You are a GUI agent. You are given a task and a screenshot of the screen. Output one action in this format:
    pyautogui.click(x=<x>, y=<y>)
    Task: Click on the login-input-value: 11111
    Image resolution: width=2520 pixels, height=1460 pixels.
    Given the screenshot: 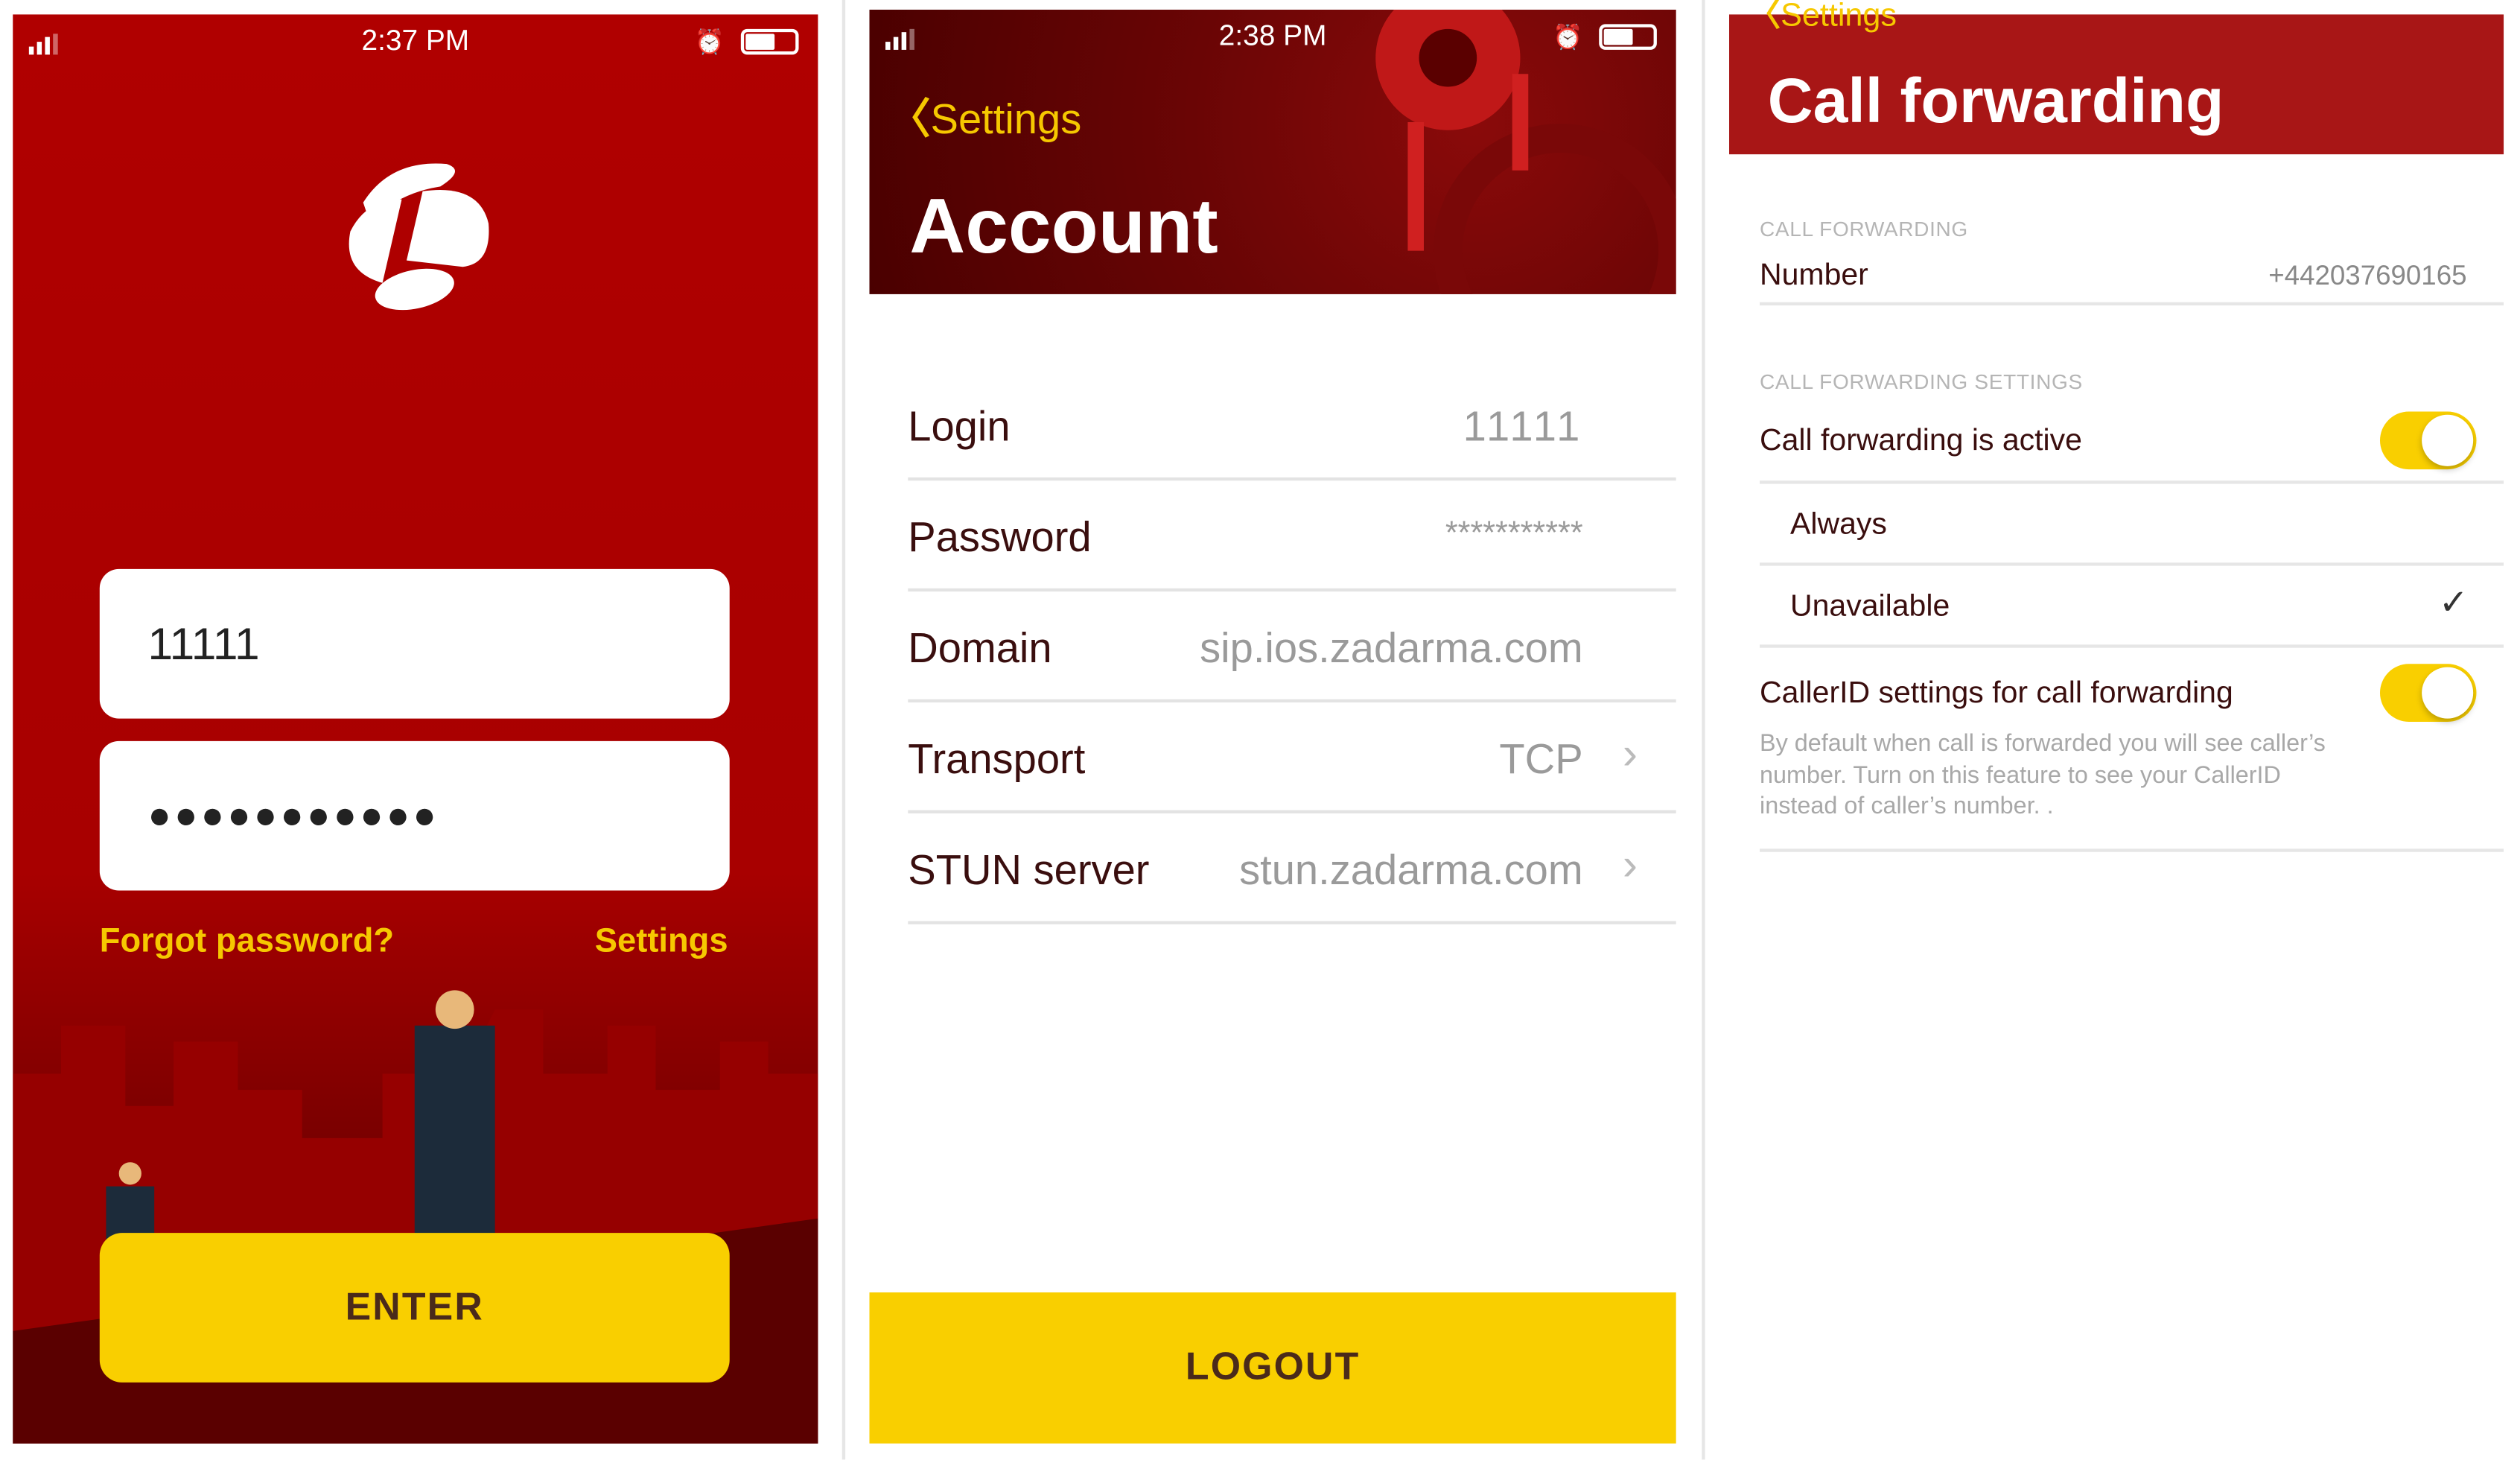 What is the action you would take?
    pyautogui.click(x=203, y=643)
    